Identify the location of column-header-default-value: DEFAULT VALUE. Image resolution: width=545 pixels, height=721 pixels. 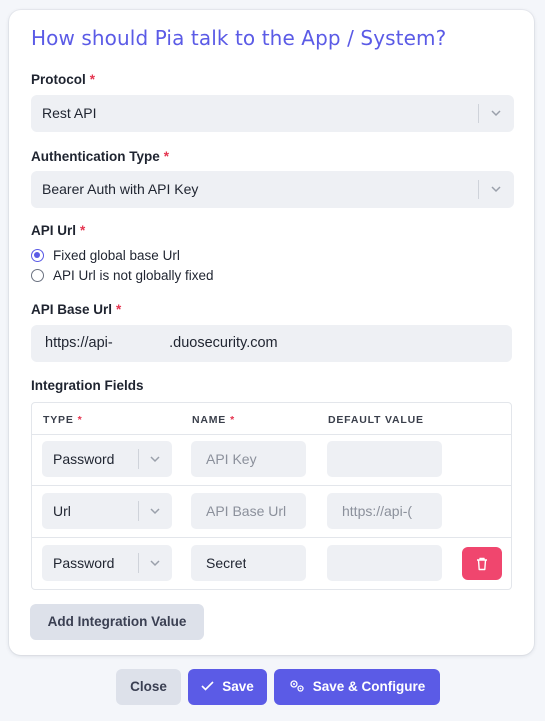
(376, 420).